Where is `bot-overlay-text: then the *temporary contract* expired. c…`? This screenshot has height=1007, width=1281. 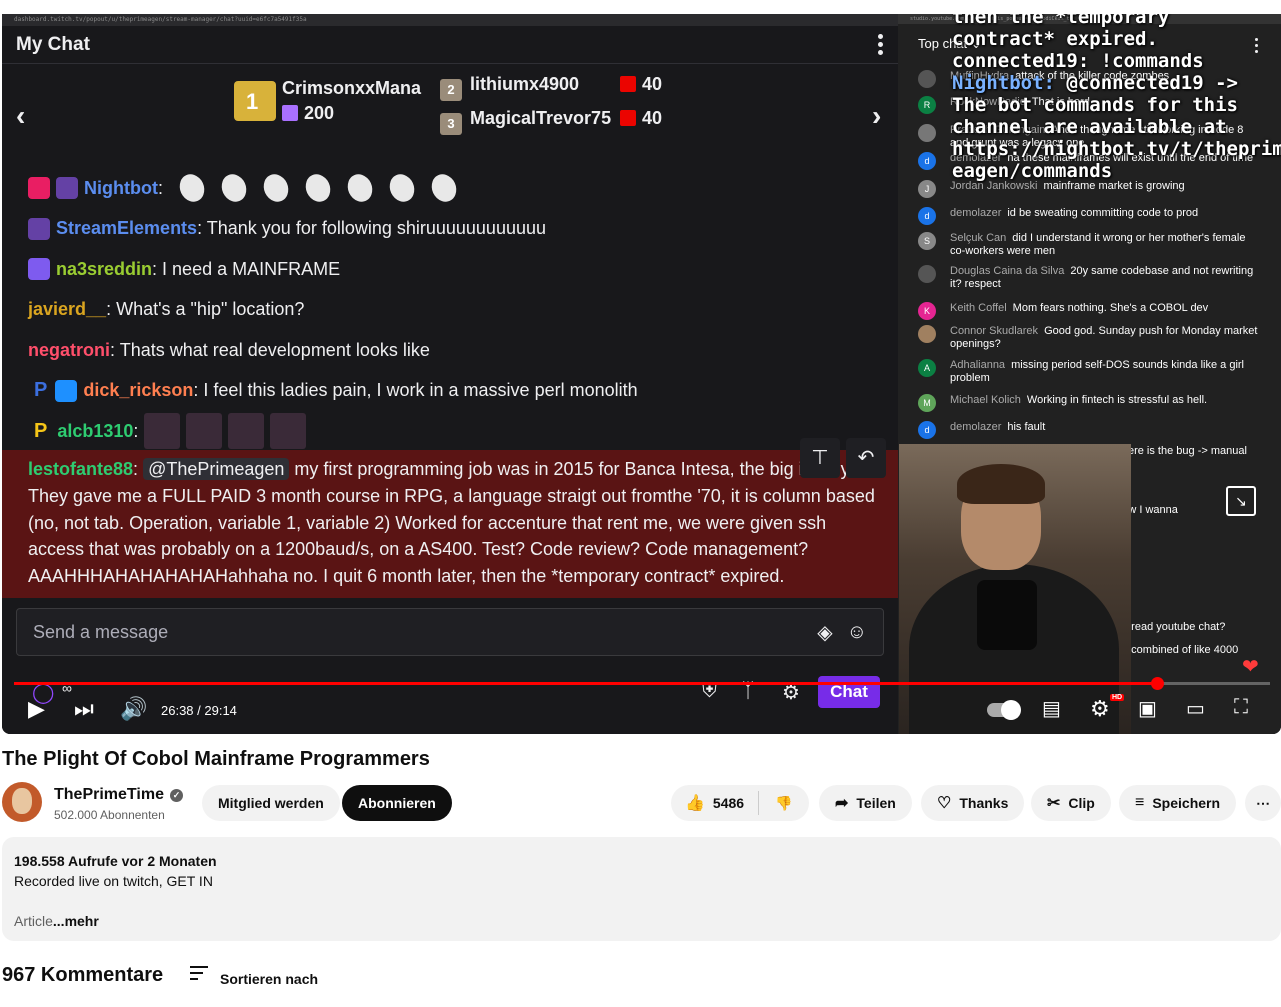 bot-overlay-text: then the *temporary contract* expired. c… is located at coordinates (1116, 98).